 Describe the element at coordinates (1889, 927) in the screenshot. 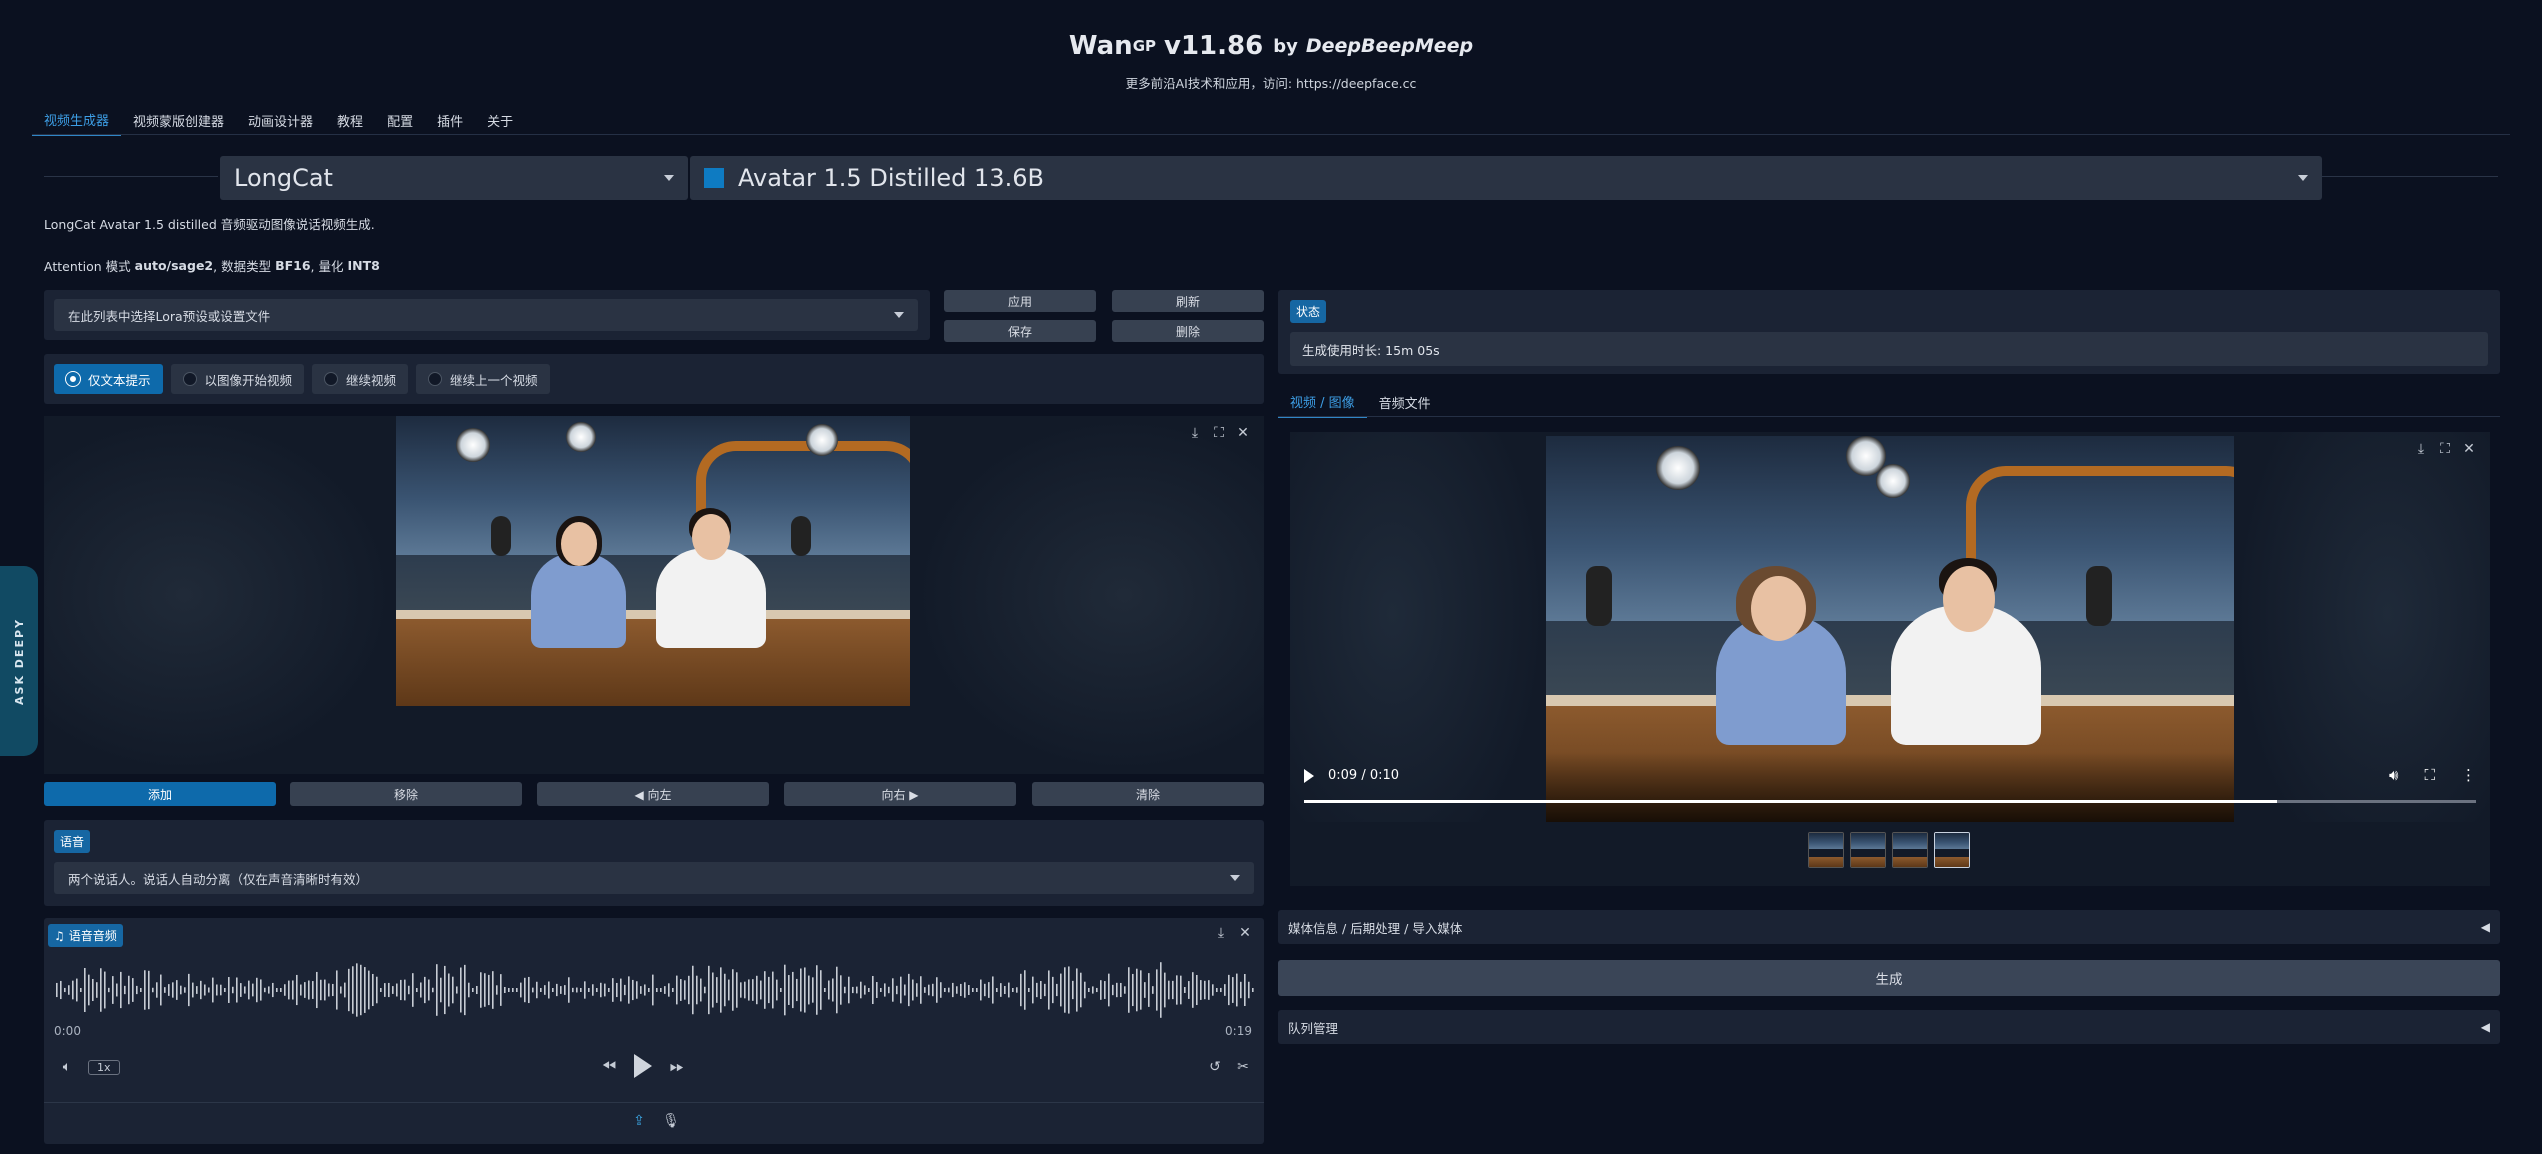

I see `media-info-accordion: 媒体信息 / 后期处理 / 导入媒体 ◀` at that location.